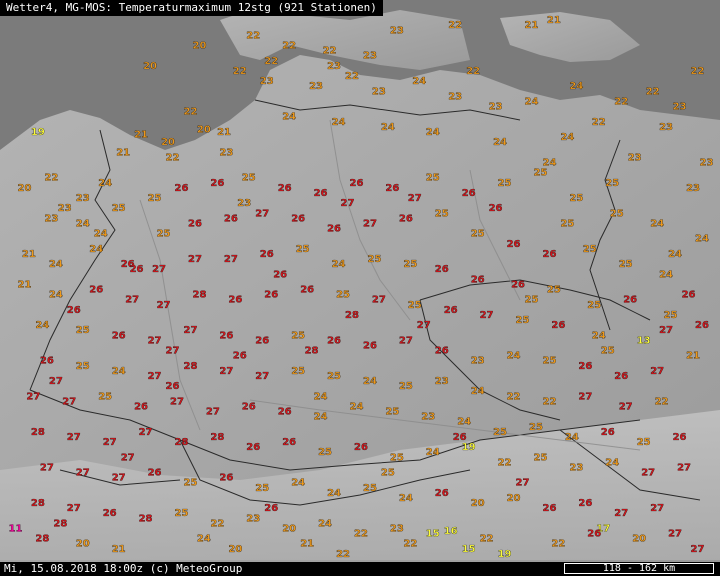  What do you see at coordinates (123, 568) in the screenshot?
I see `timestamp-label: Mi, 15.08.2018 18:00z (c) MeteoGroup` at bounding box center [123, 568].